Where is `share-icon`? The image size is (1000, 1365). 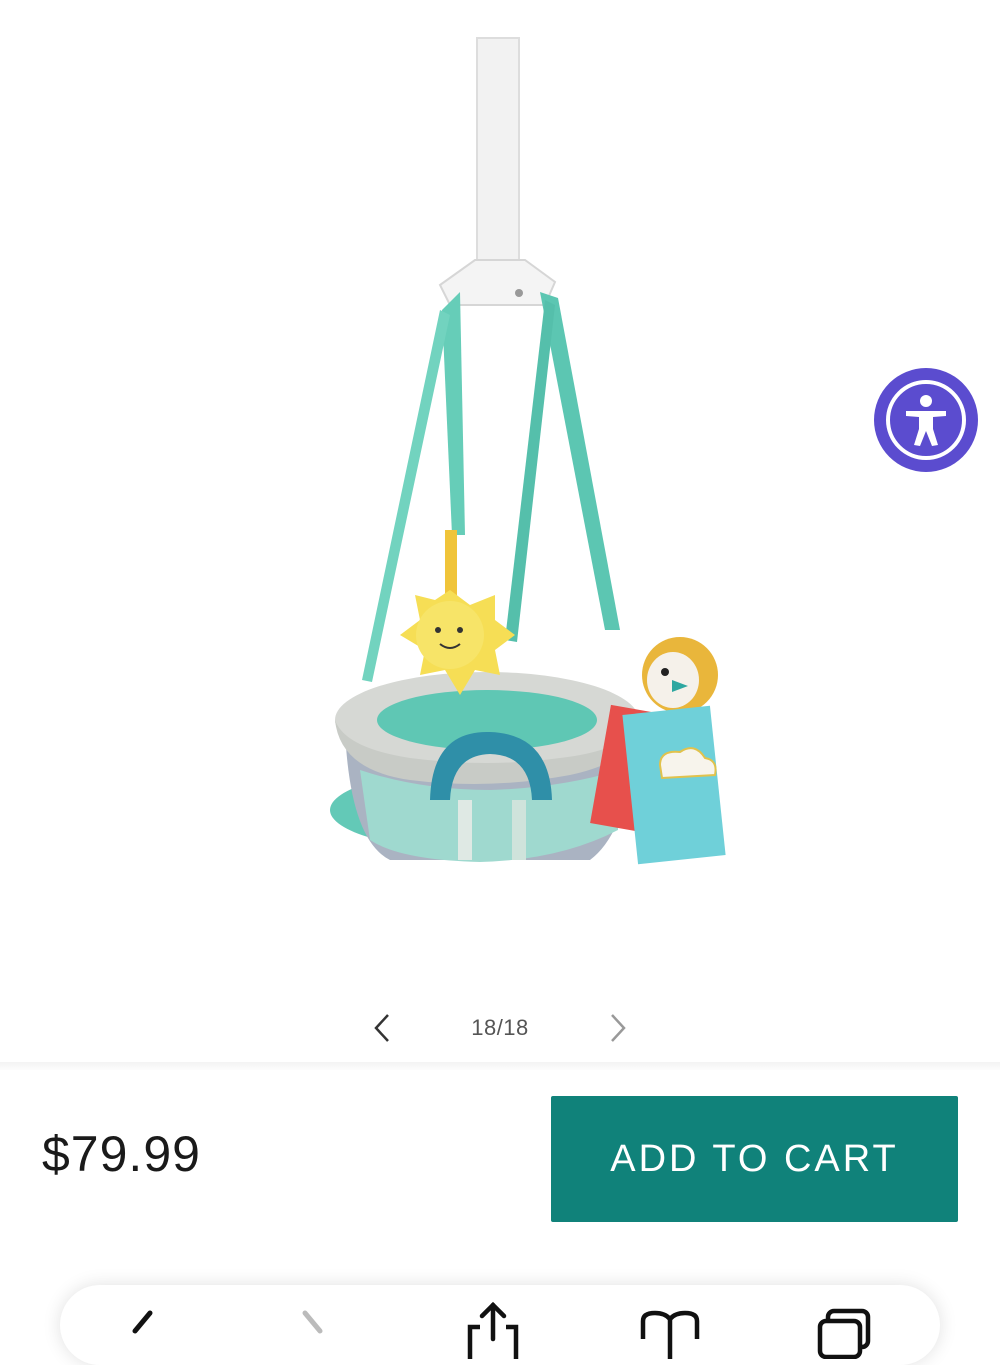 share-icon is located at coordinates (493, 1330).